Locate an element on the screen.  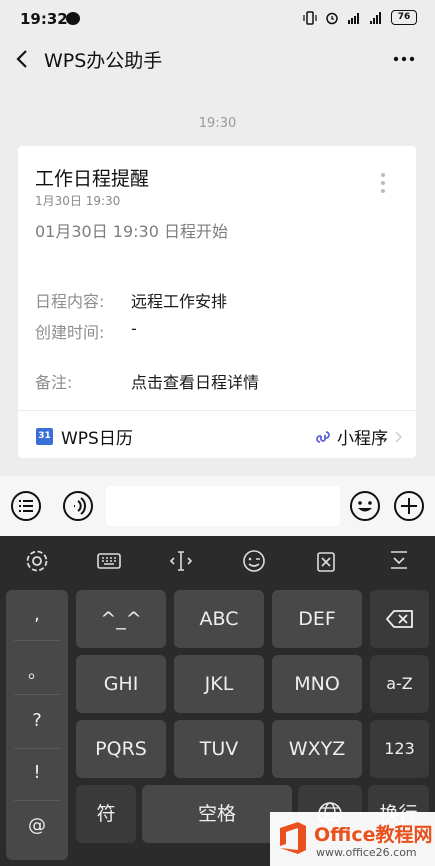
back-icon is located at coordinates (23, 59).